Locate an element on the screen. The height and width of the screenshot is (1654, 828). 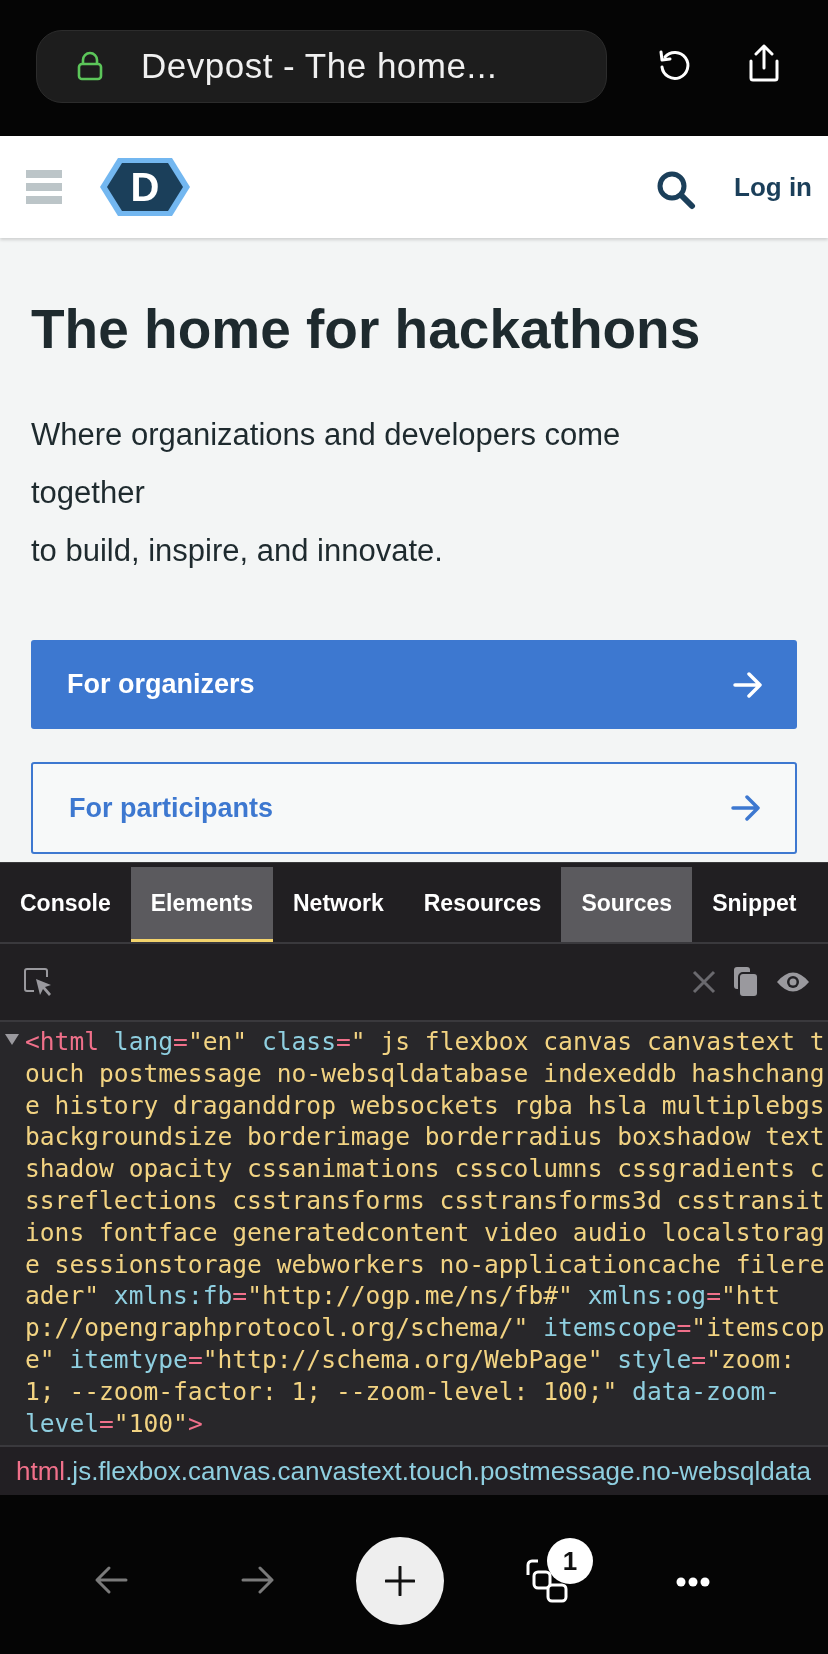
search-icon is located at coordinates (676, 190).